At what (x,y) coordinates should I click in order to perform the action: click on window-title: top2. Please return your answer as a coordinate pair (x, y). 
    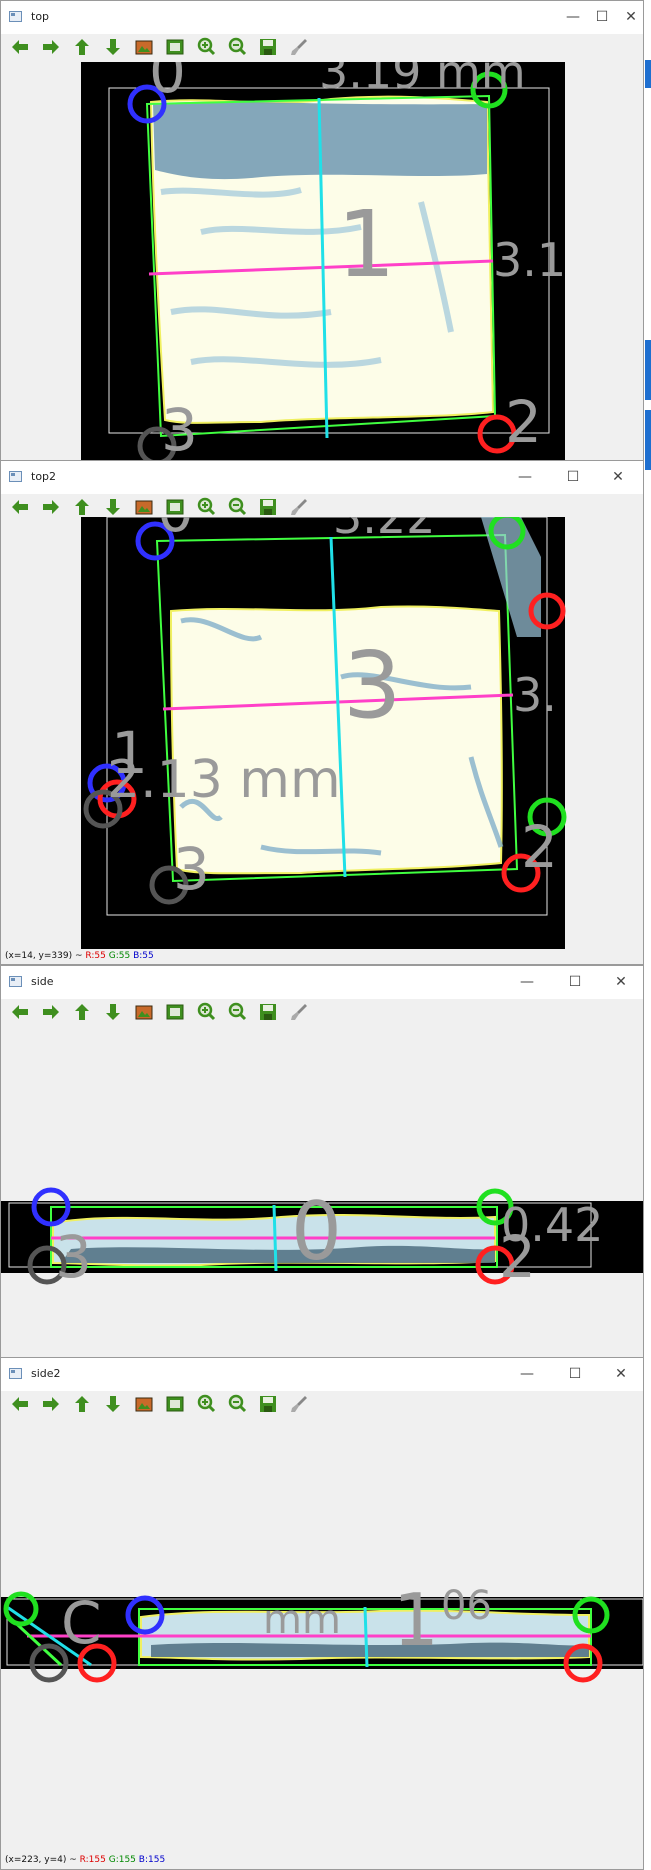
    Looking at the image, I should click on (44, 476).